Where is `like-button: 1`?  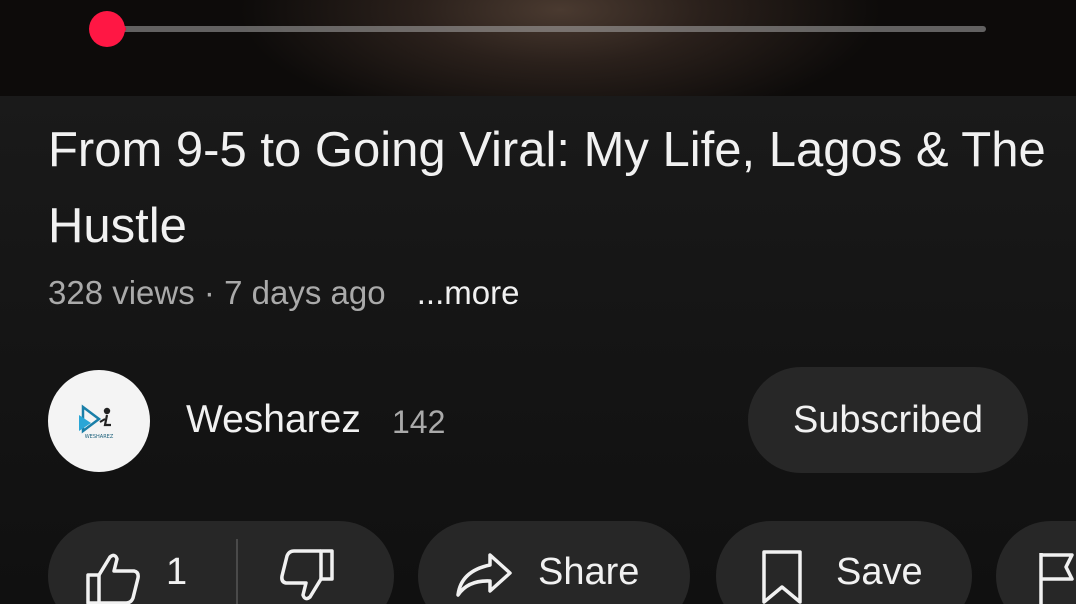 like-button: 1 is located at coordinates (142, 562).